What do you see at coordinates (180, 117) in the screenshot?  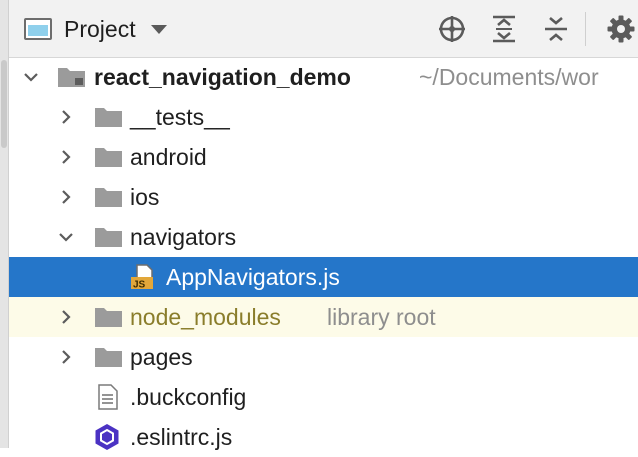 I see `tree-item-label: __tests__` at bounding box center [180, 117].